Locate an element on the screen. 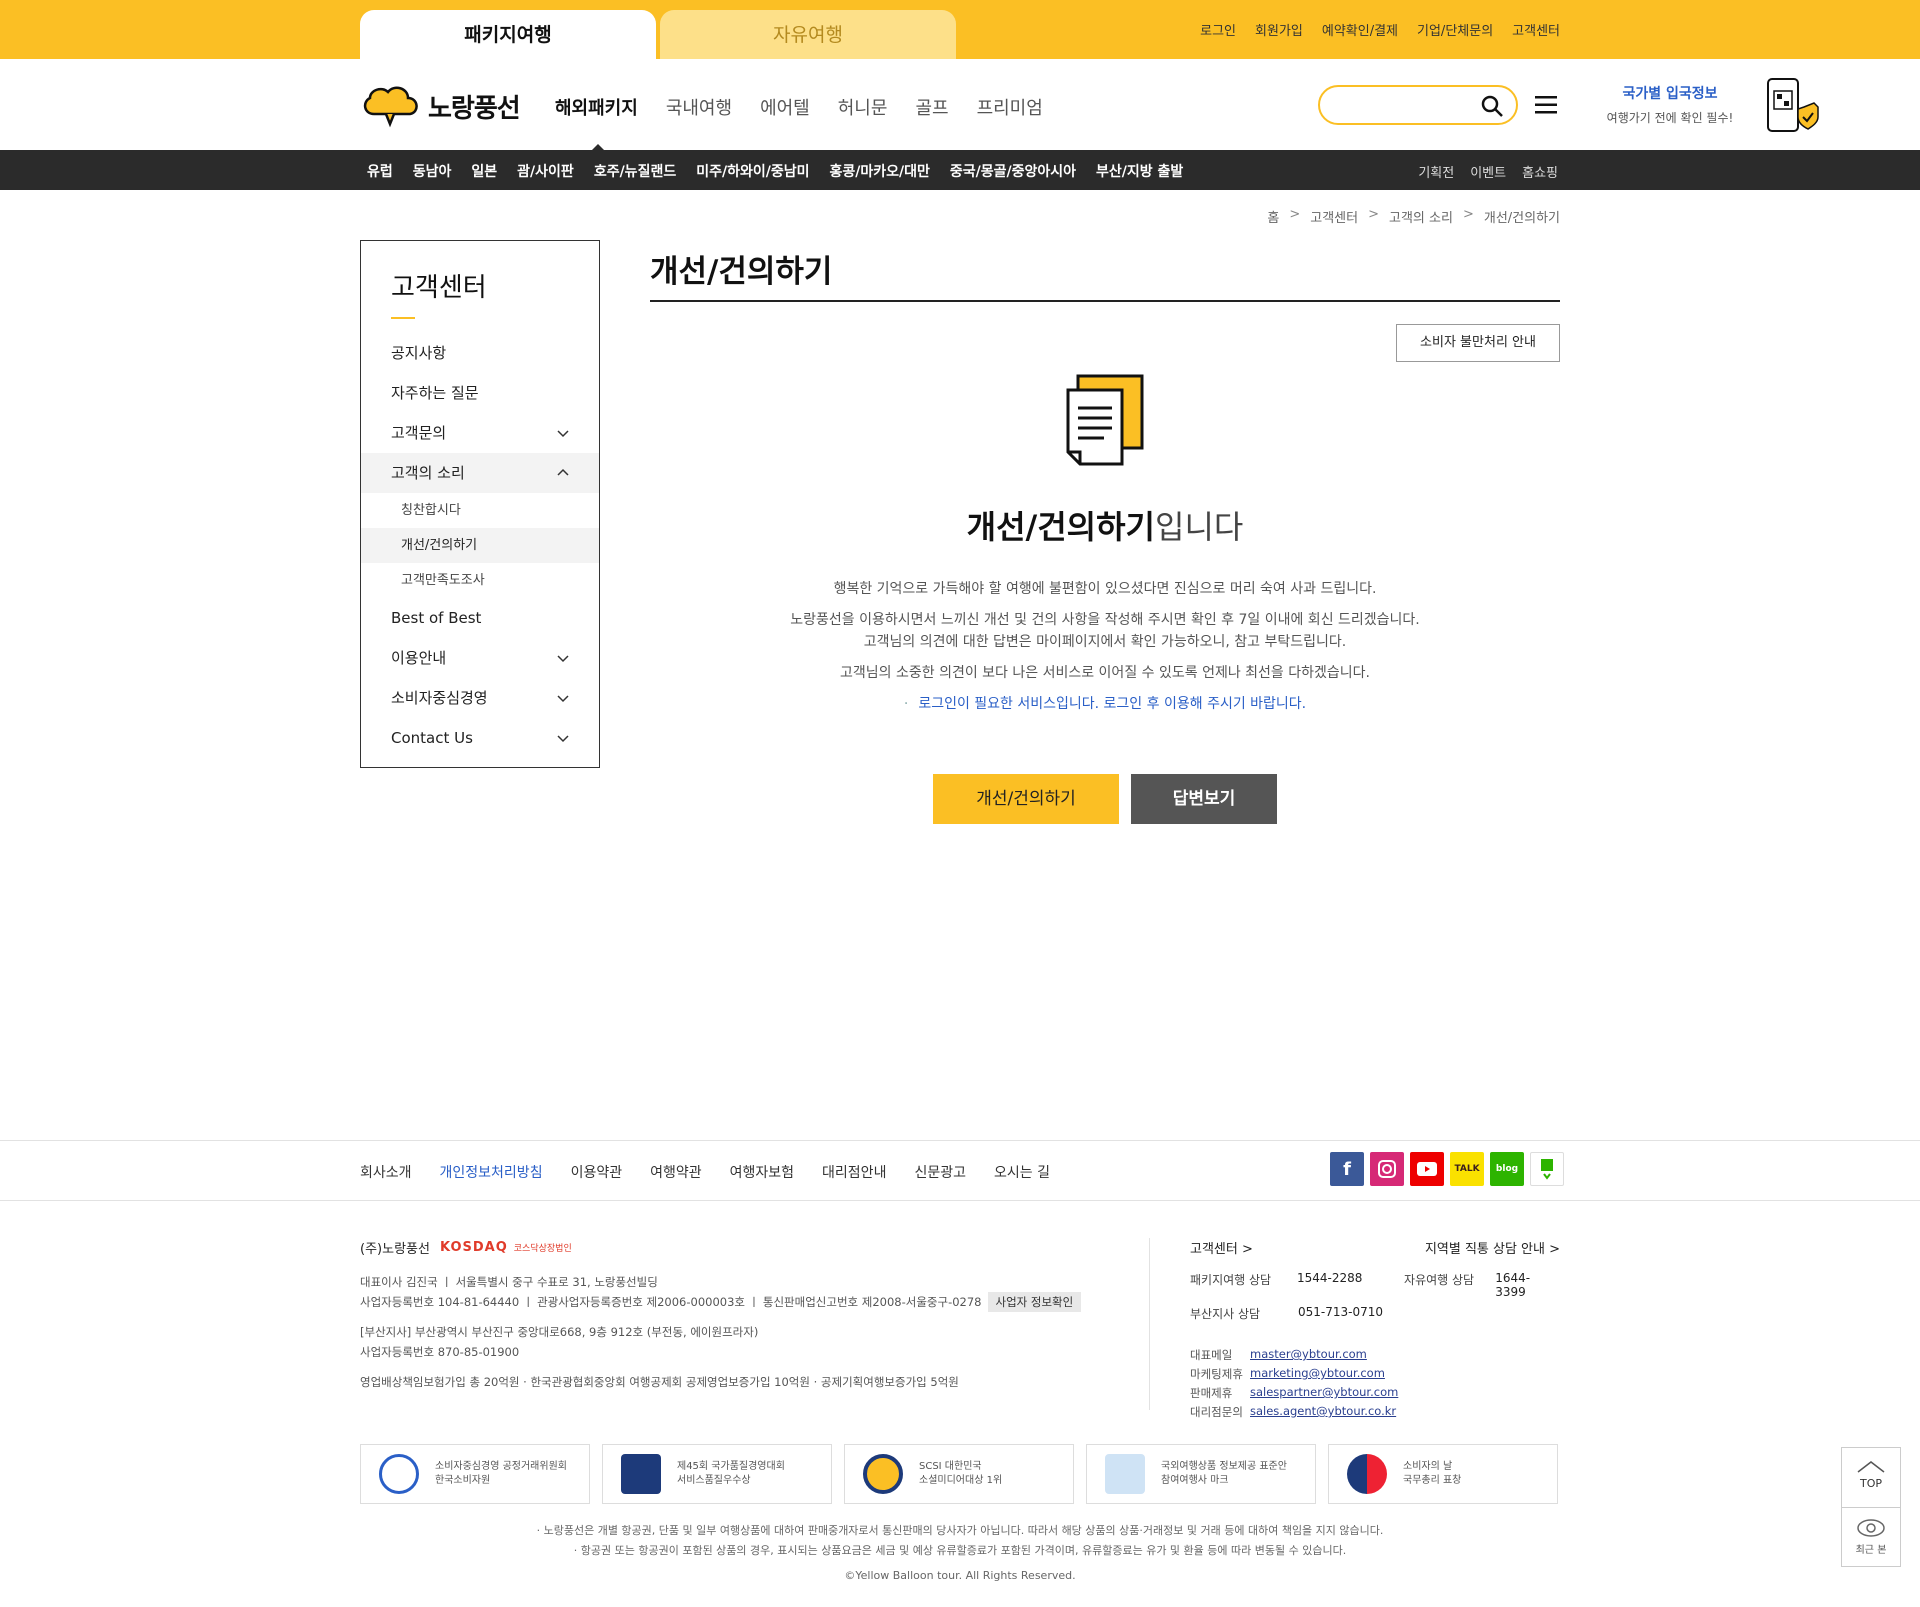 This screenshot has width=1920, height=1607. region-guam-saipan: 괌/사이판 is located at coordinates (545, 171).